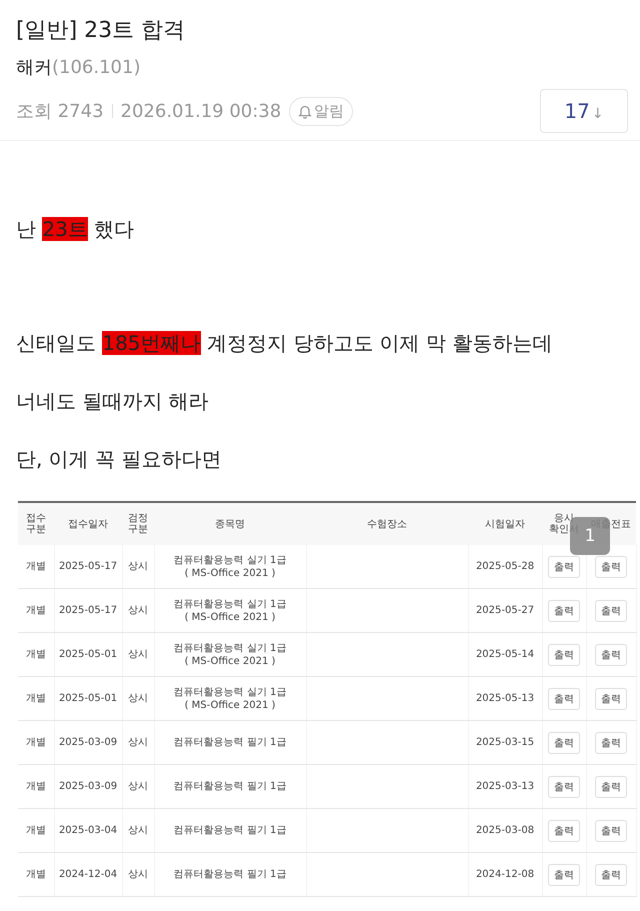 The height and width of the screenshot is (911, 640). I want to click on column-header: 시험일자, so click(505, 523).